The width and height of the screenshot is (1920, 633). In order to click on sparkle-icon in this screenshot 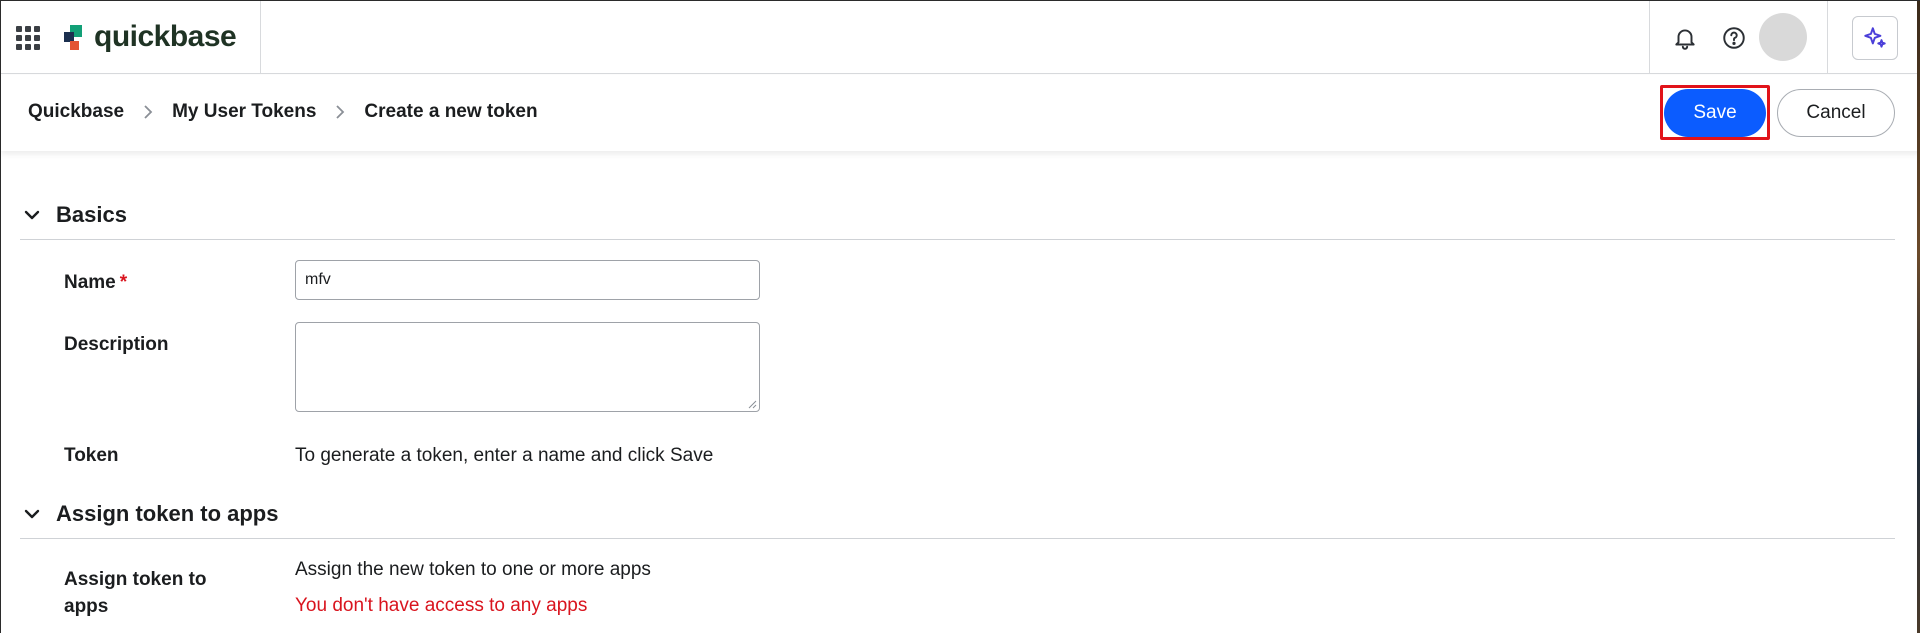, I will do `click(1875, 37)`.